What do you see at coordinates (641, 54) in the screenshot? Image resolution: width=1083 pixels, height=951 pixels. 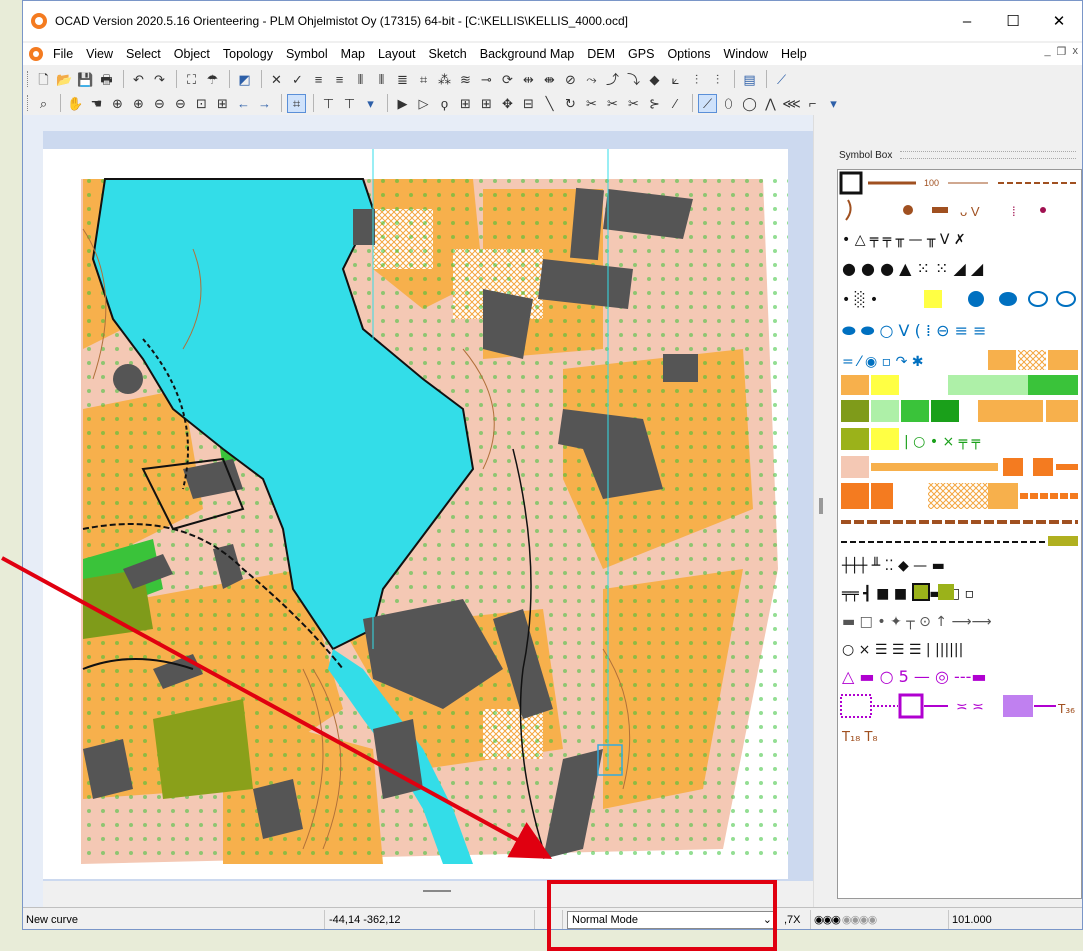 I see `menu-gps: GPS` at bounding box center [641, 54].